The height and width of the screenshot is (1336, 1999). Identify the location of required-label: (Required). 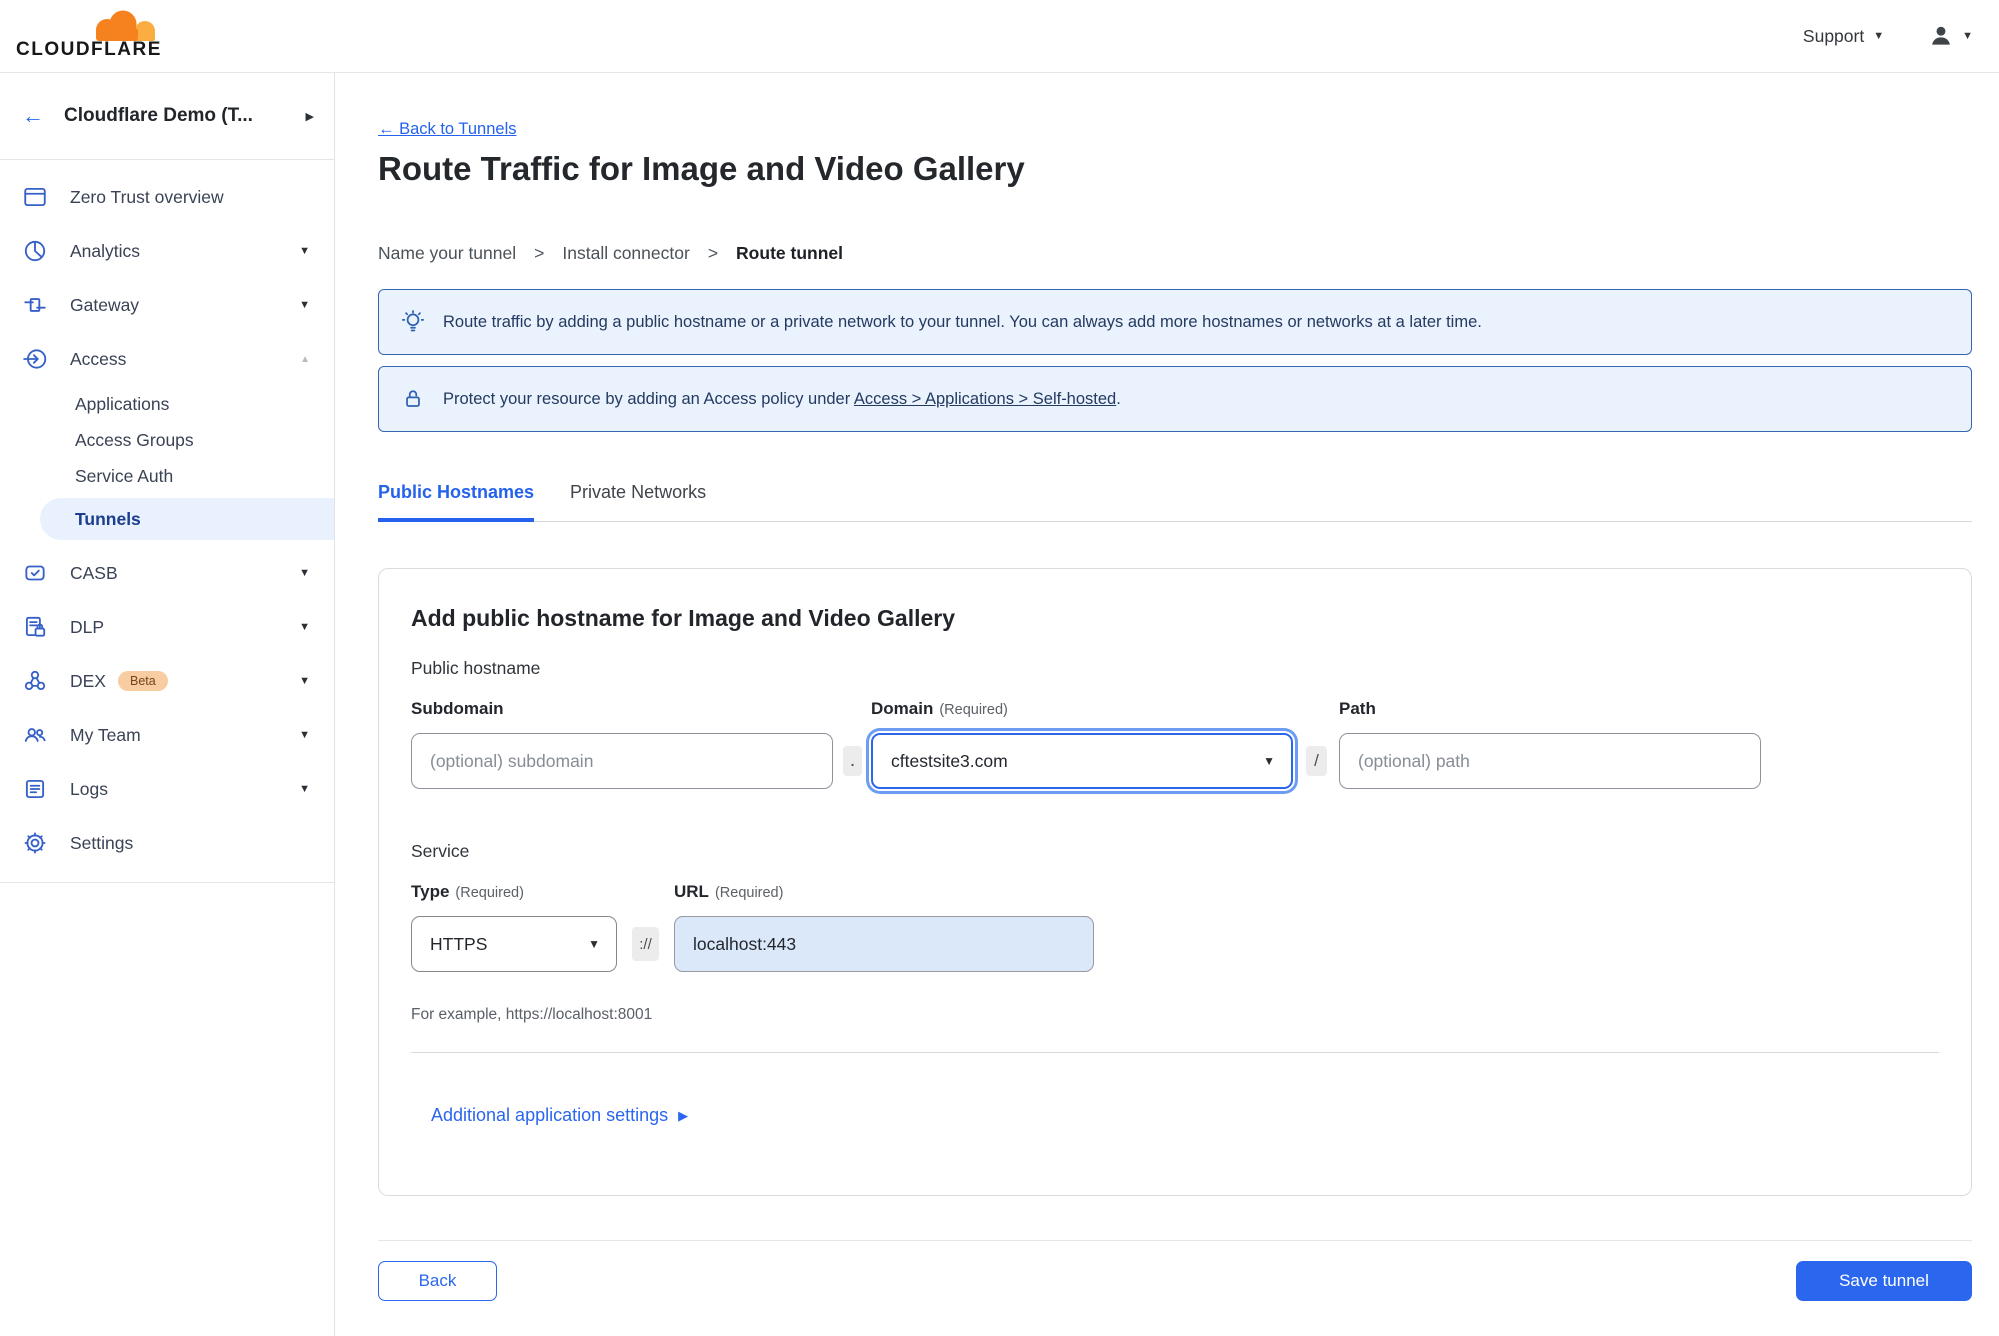
(973, 710).